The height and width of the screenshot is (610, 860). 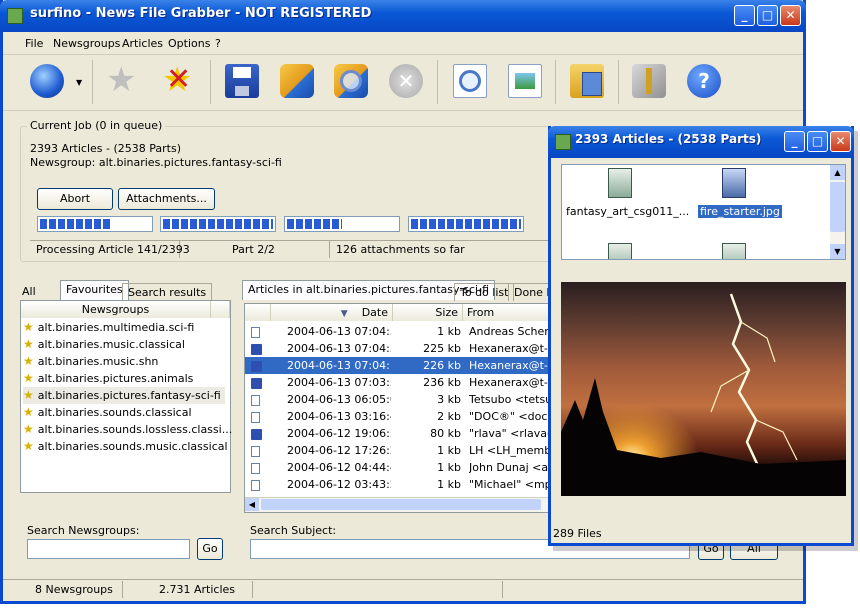 I want to click on date-cell: 2004-06-12 19:06:57, so click(x=339, y=433).